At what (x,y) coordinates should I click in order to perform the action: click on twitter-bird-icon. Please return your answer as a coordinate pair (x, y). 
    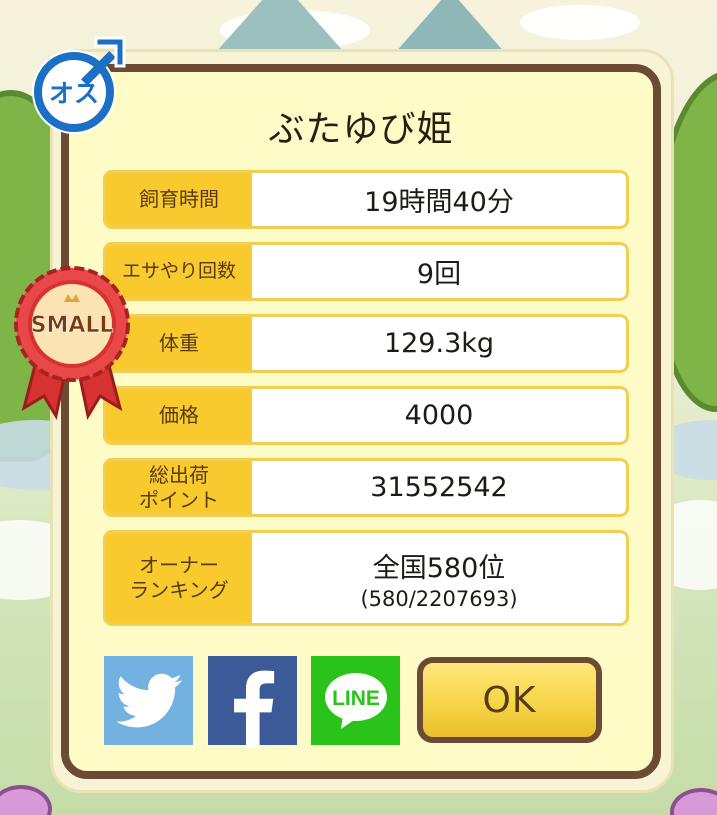
    Looking at the image, I should click on (148, 700).